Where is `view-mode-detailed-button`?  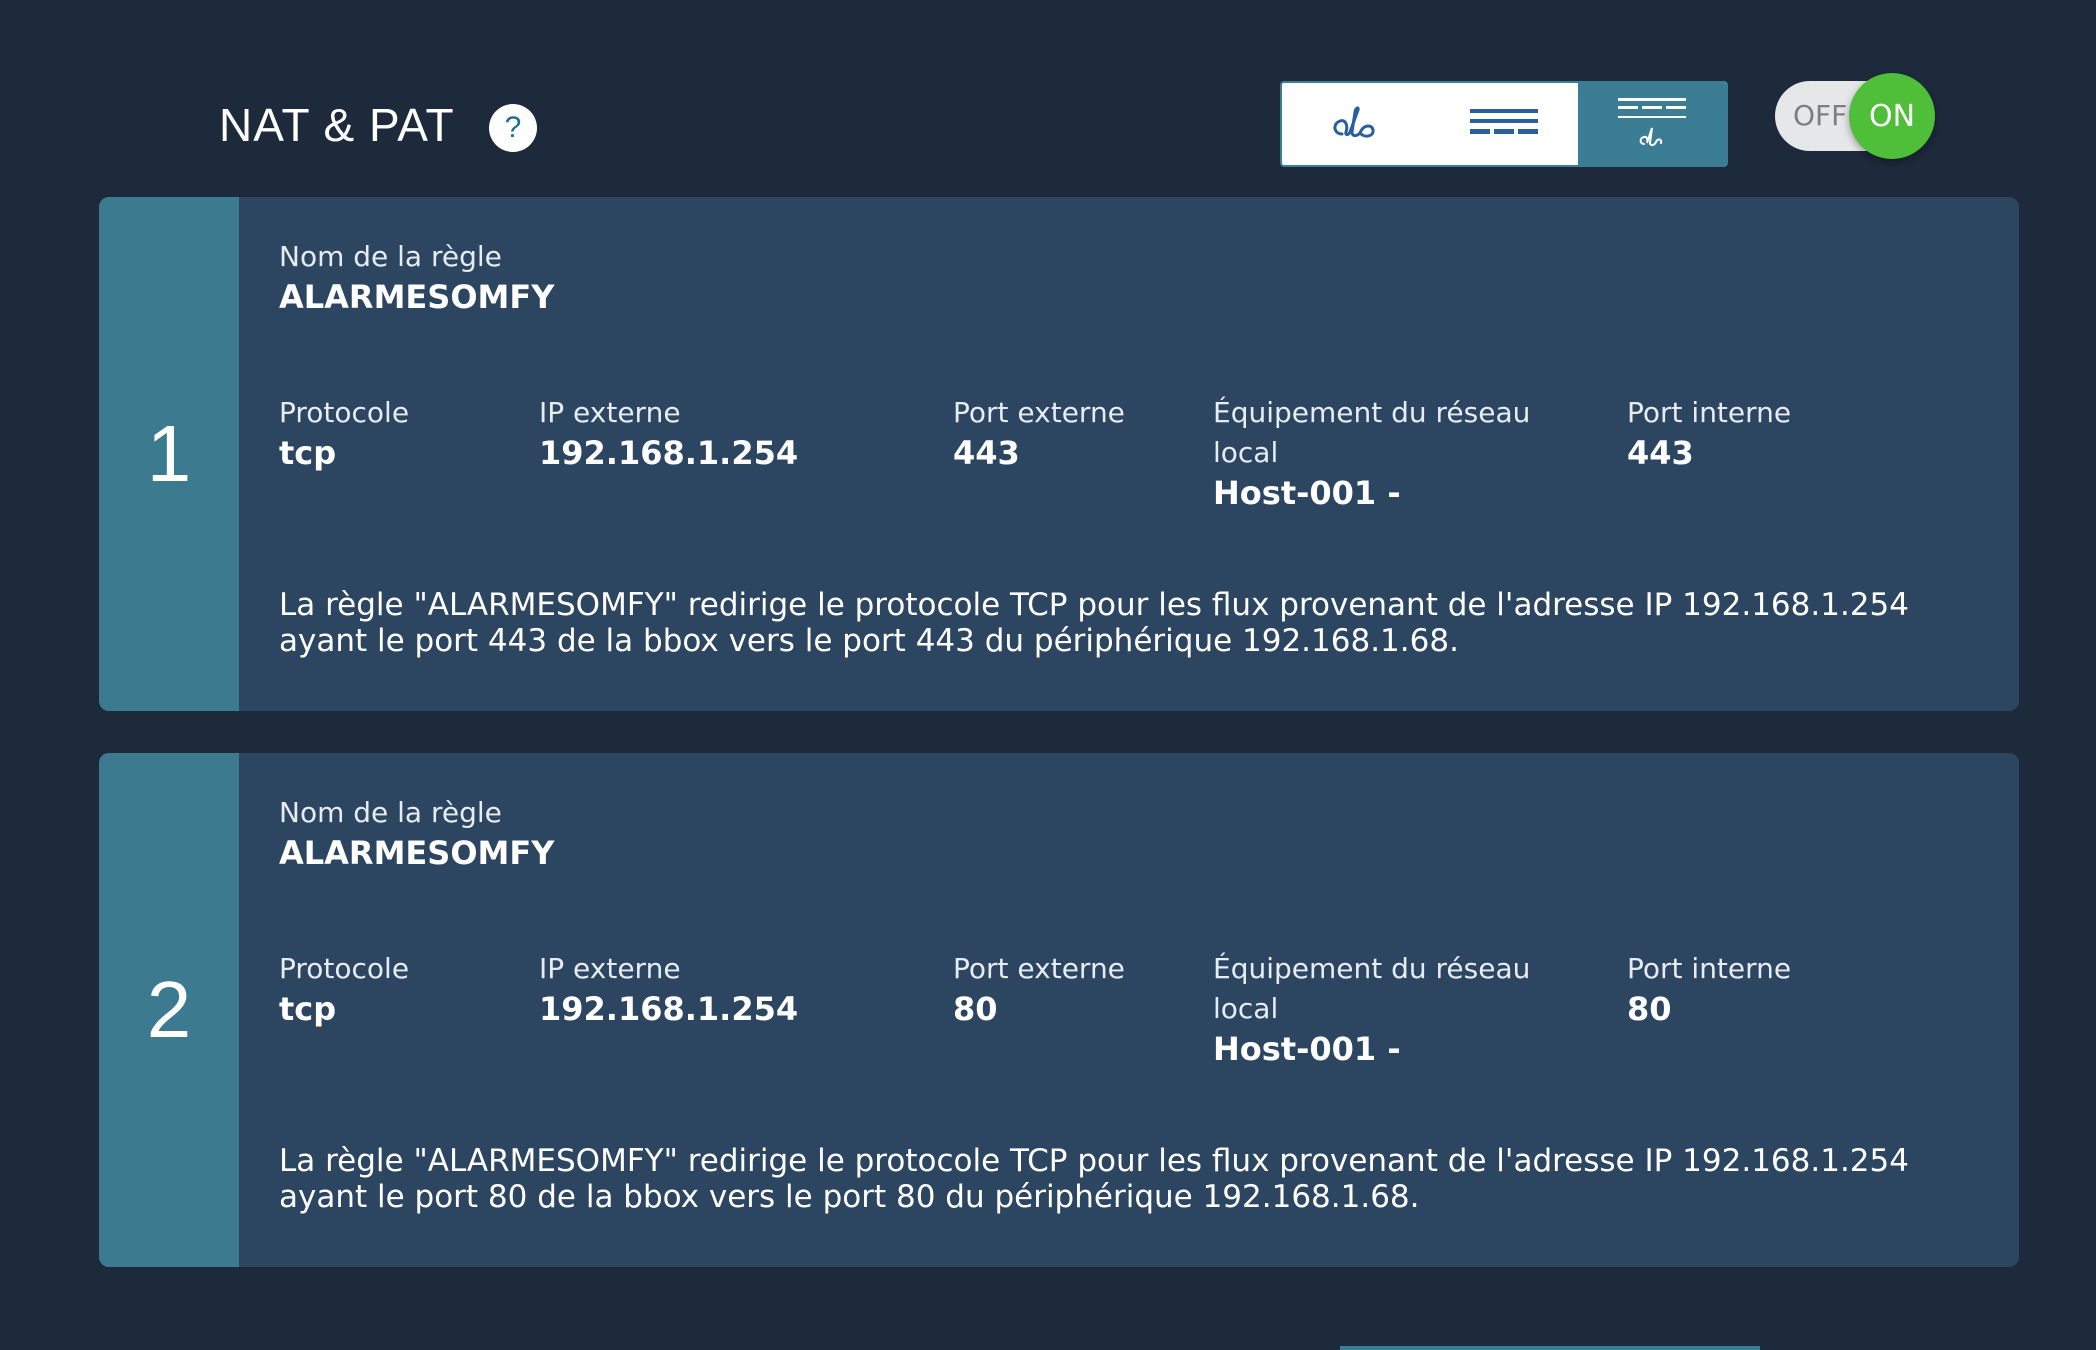 view-mode-detailed-button is located at coordinates (1652, 124).